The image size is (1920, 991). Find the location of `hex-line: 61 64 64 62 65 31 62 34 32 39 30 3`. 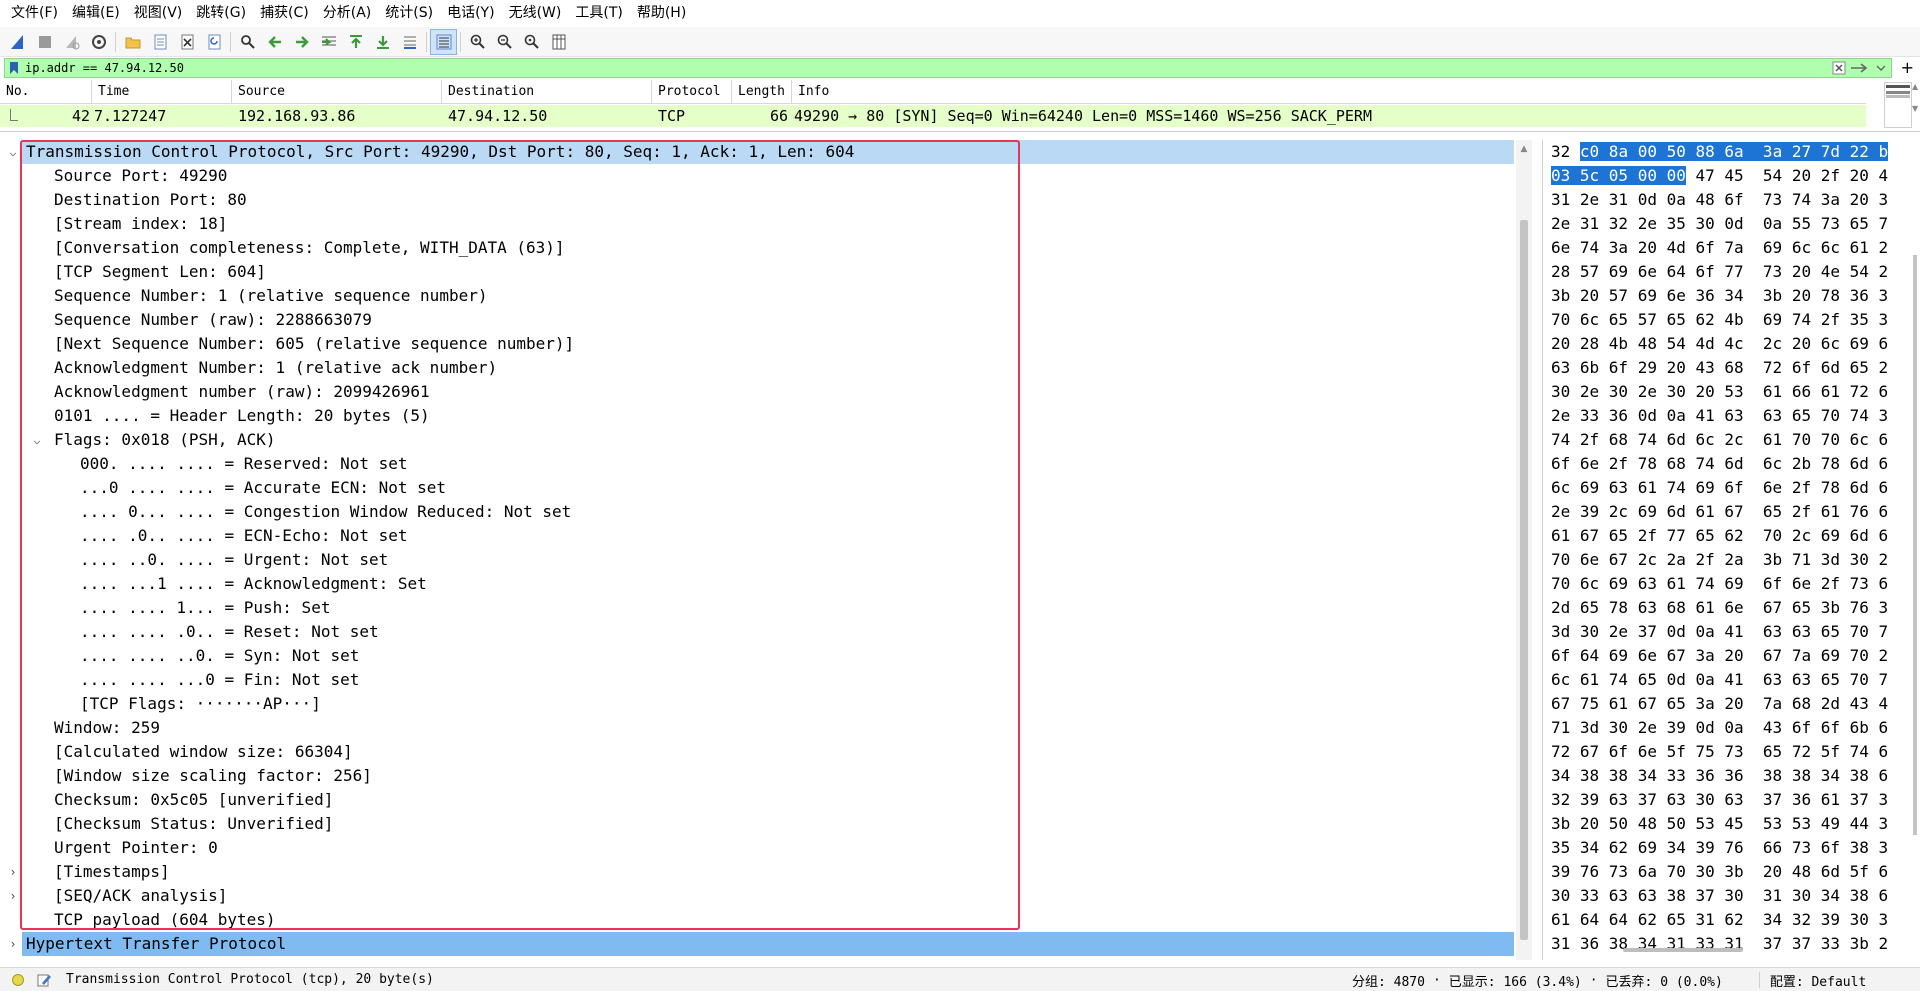

hex-line: 61 64 64 62 65 31 62 34 32 39 30 3 is located at coordinates (1719, 920).